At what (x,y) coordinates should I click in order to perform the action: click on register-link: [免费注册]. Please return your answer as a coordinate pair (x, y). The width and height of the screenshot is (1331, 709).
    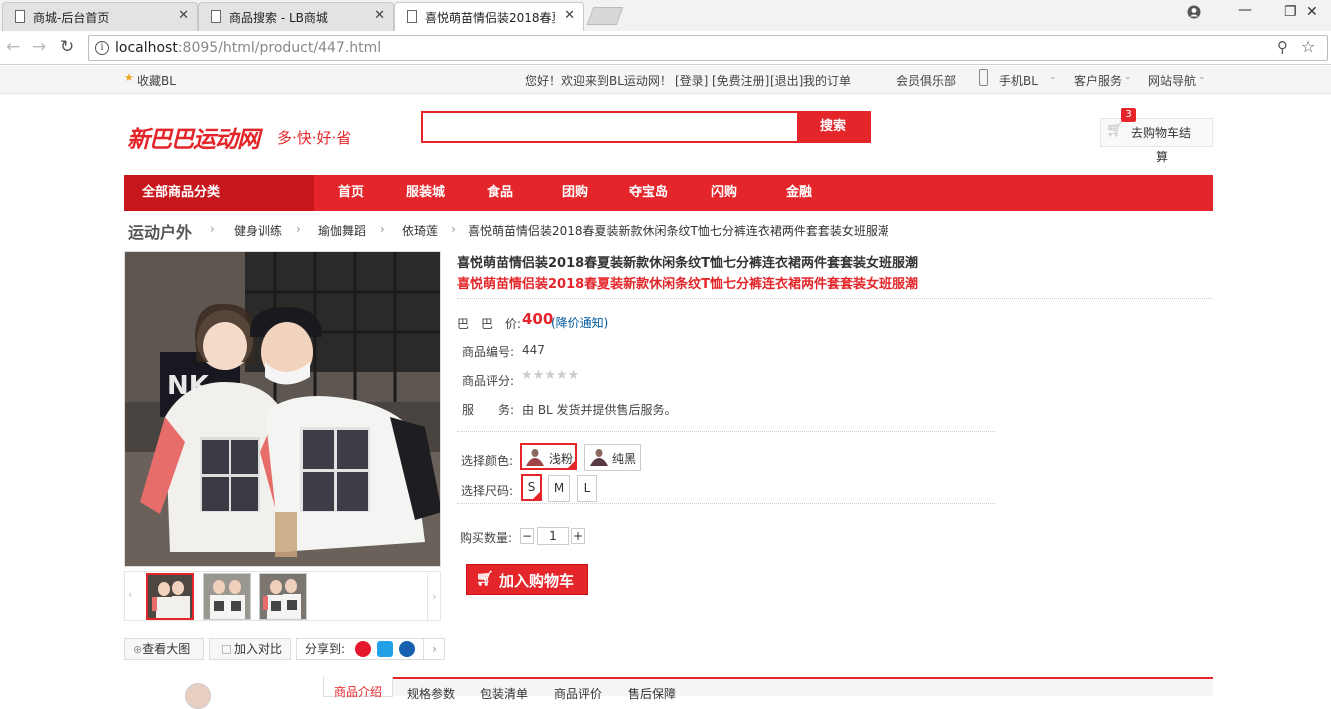
    Looking at the image, I should click on (740, 80).